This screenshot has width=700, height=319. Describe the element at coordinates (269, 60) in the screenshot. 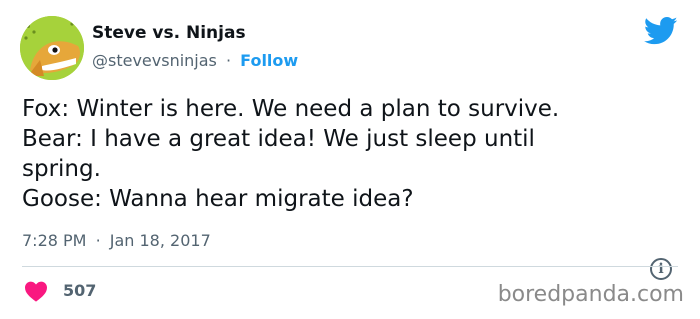

I see `follow-button: Follow` at that location.